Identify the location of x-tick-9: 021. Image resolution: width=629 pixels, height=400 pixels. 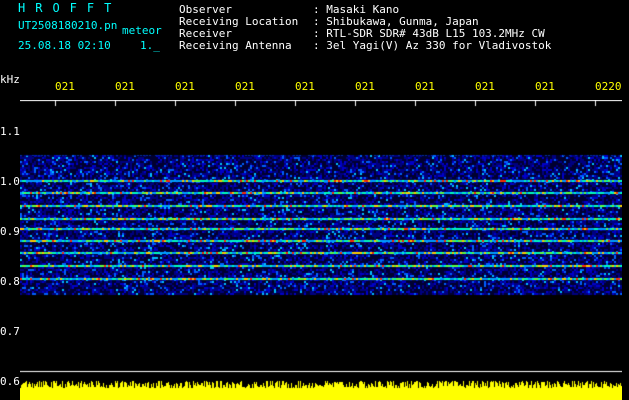
(545, 86).